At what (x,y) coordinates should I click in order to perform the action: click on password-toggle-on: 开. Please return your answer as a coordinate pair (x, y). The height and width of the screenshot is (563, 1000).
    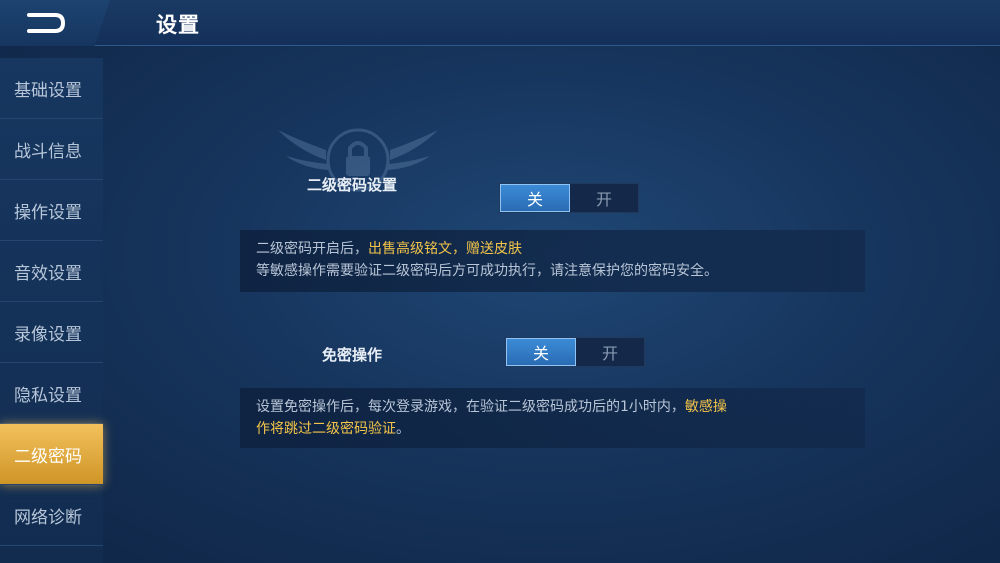
    Looking at the image, I should click on (604, 198).